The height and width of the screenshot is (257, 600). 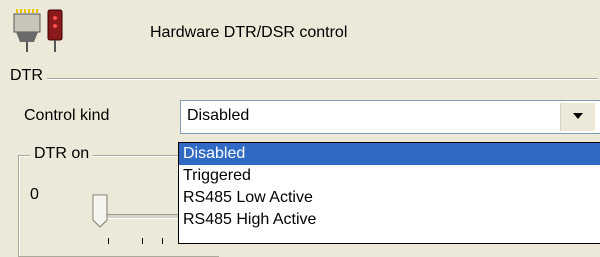 I want to click on chevron-down-icon, so click(x=578, y=116).